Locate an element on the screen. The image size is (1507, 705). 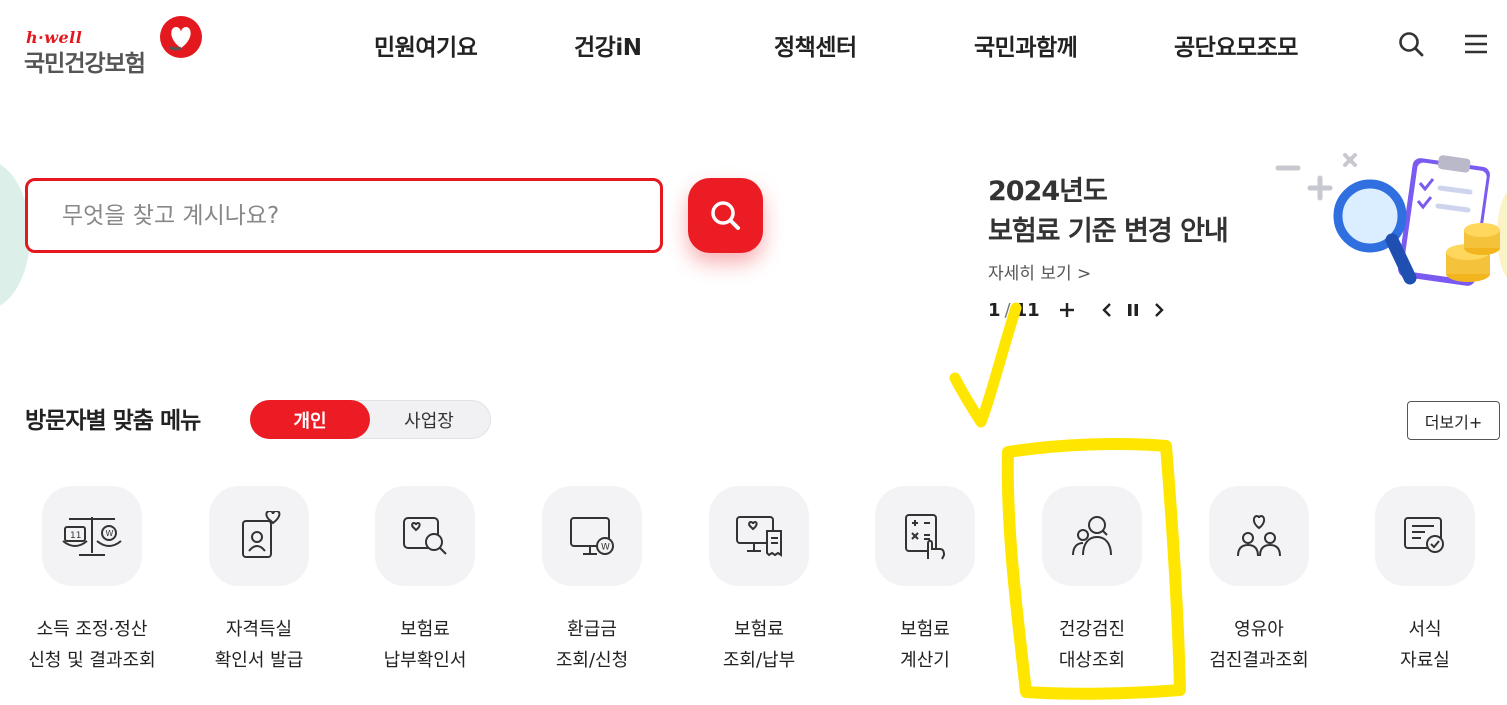
menu-item-premium-inquiry-payment: 보험료 조회/납부 is located at coordinates (759, 586).